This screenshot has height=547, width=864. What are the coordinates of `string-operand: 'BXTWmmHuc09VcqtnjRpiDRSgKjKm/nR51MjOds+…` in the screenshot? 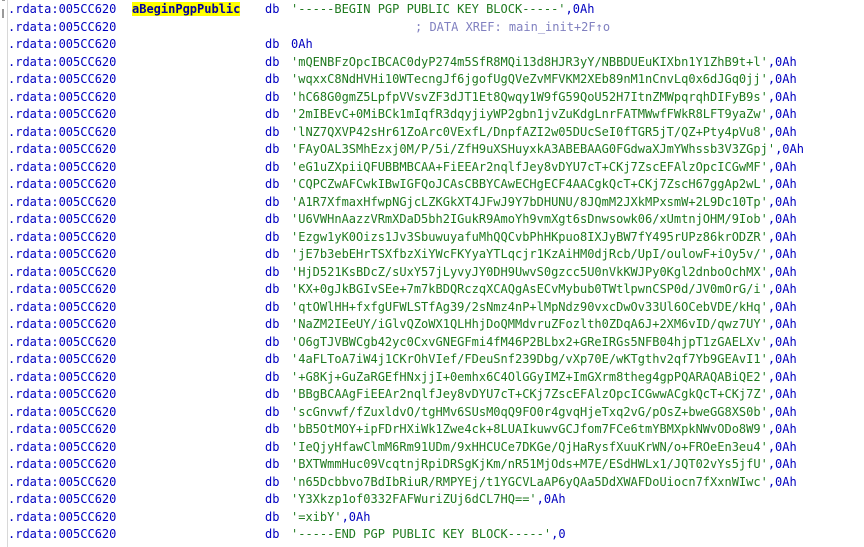 It's located at (529, 464).